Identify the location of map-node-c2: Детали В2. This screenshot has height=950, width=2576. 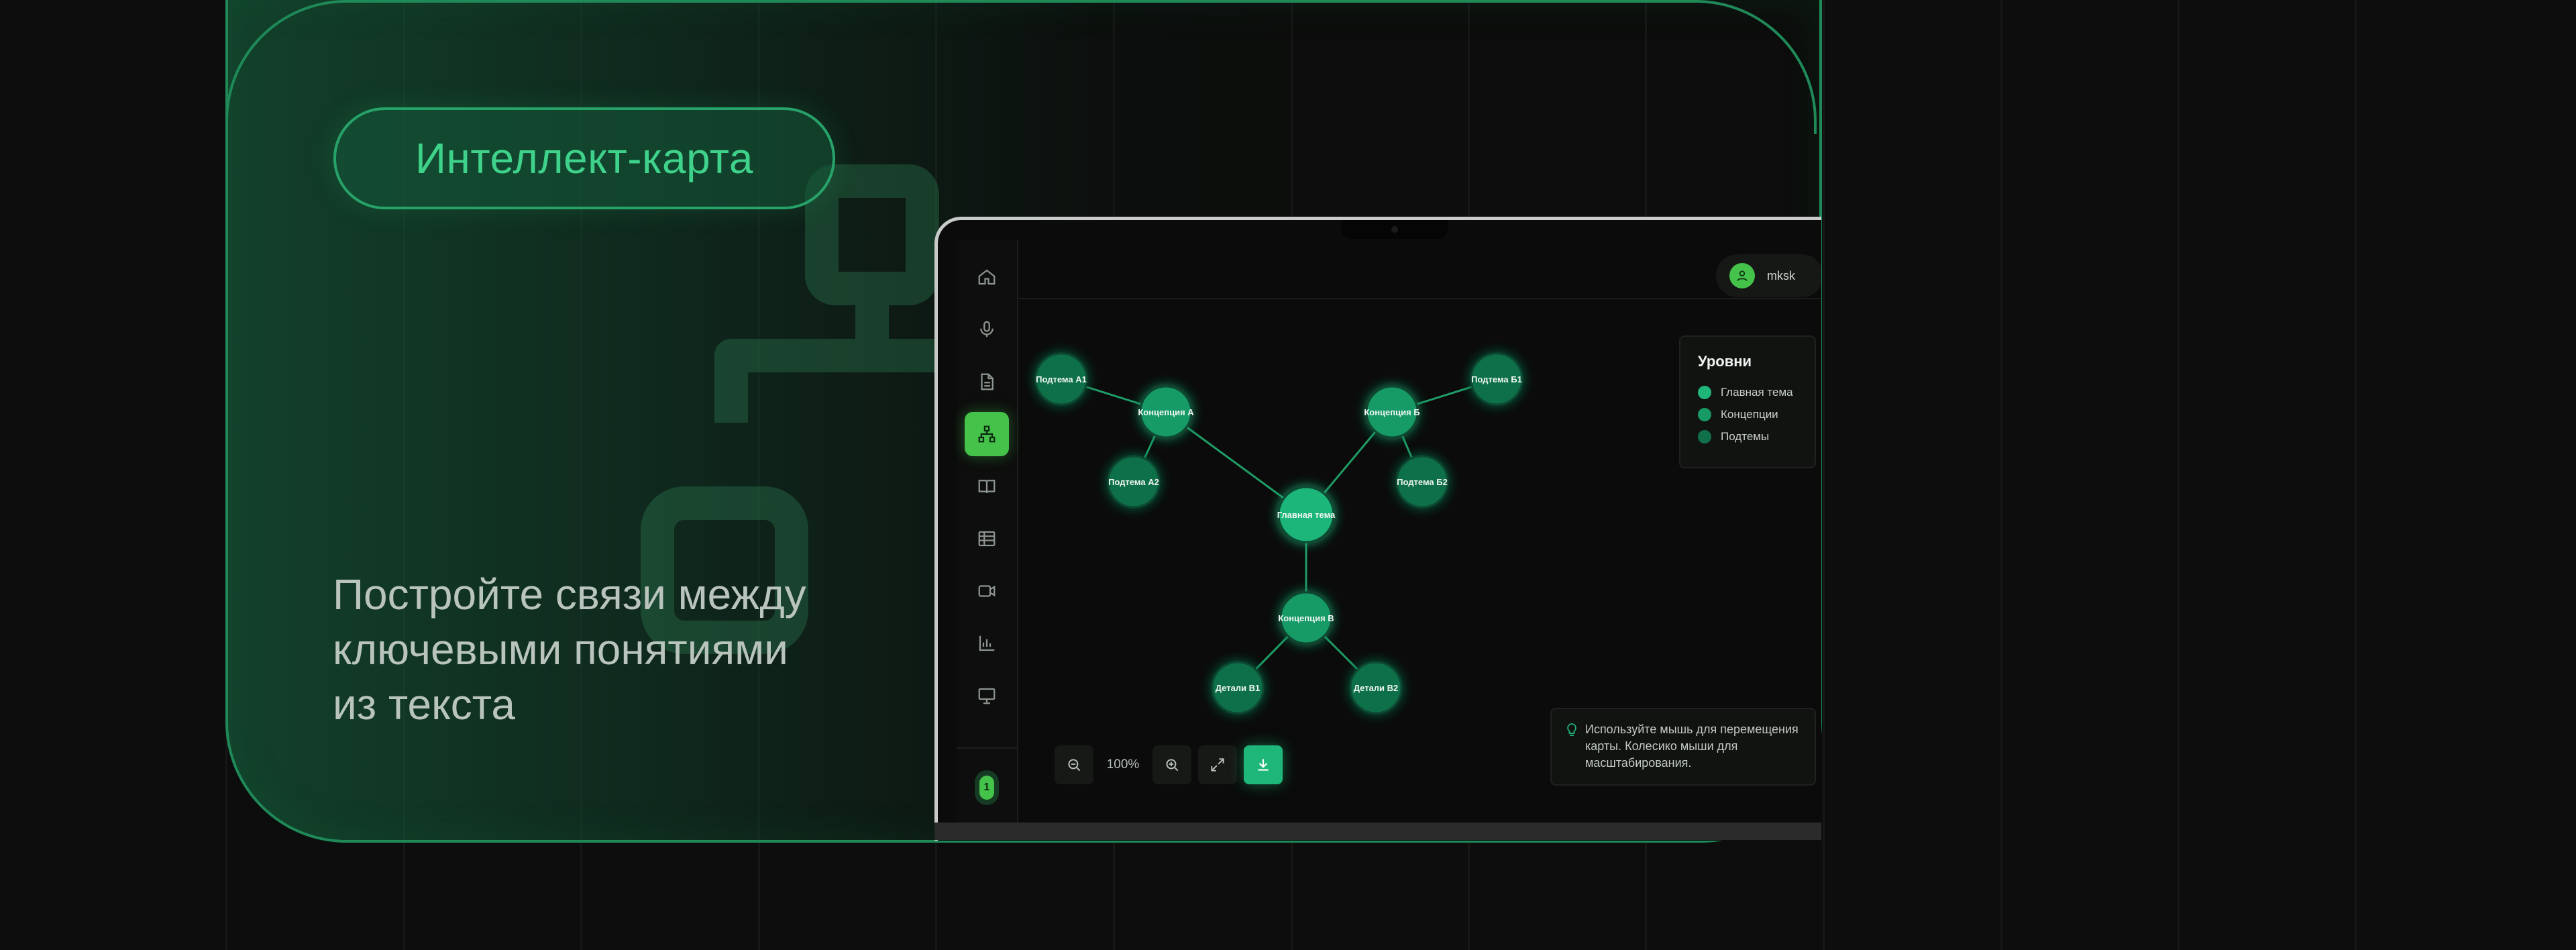
(1376, 688).